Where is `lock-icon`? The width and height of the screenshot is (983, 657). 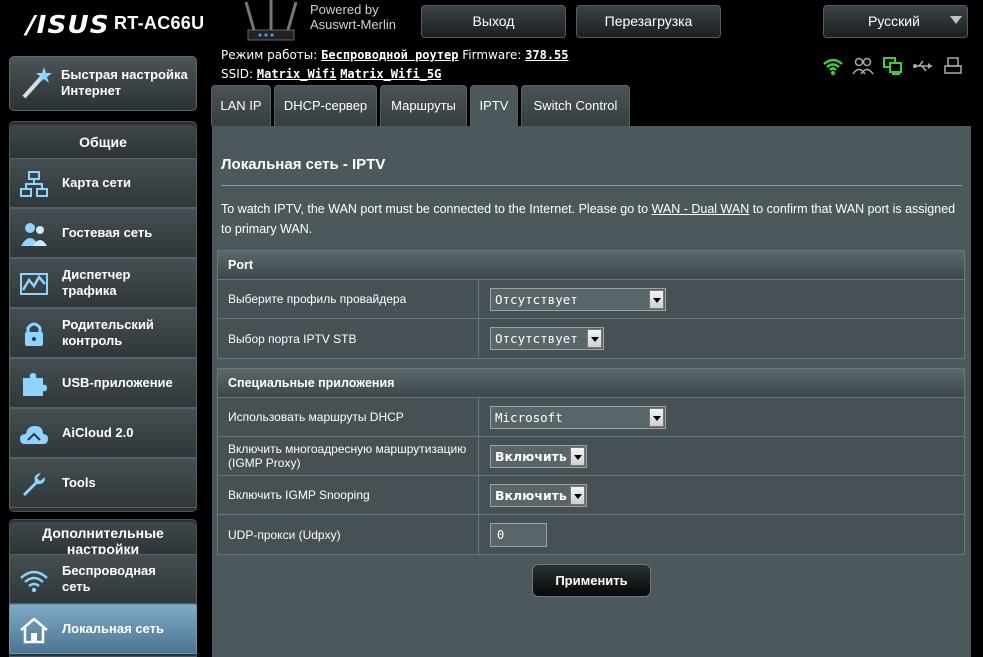
lock-icon is located at coordinates (34, 334).